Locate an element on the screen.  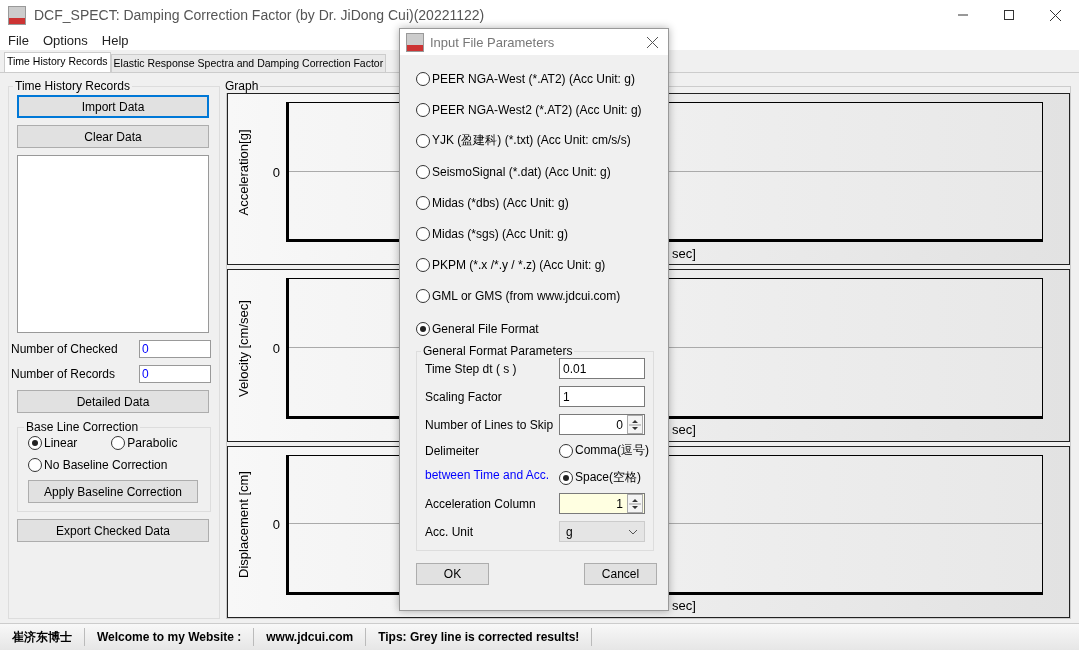
apply-baseline-button: Apply Baseline Correction is located at coordinates (113, 491).